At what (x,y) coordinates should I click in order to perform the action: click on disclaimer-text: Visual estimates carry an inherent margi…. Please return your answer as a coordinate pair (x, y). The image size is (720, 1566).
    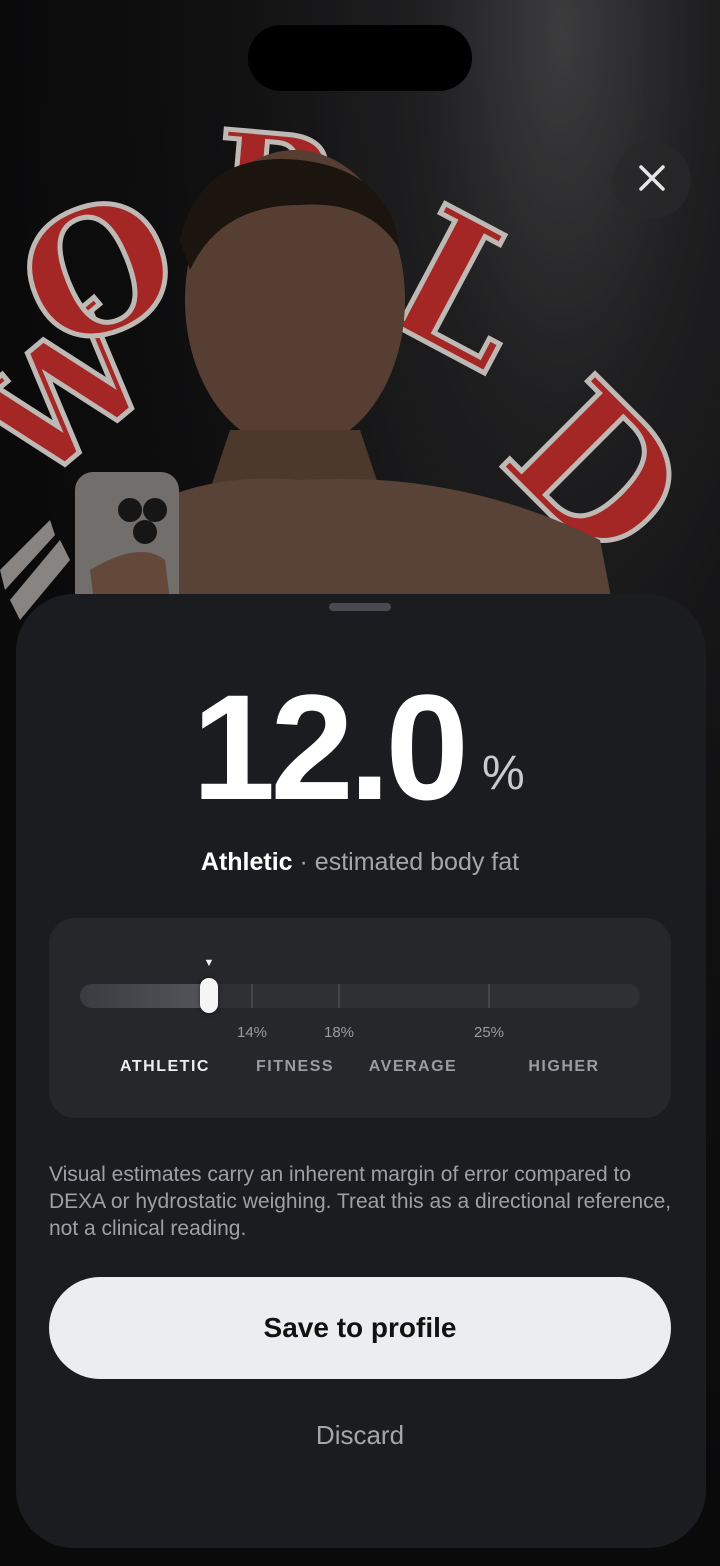
    Looking at the image, I should click on (360, 1201).